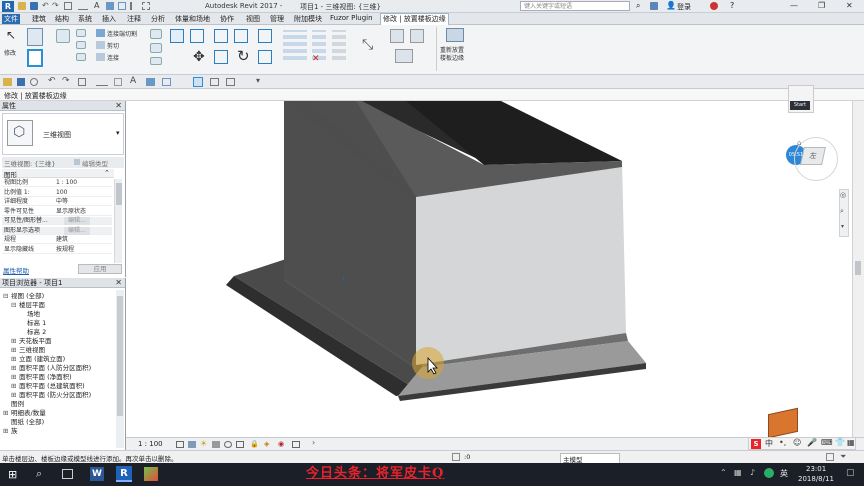 The image size is (864, 486). I want to click on crop-icon, so click(240, 444).